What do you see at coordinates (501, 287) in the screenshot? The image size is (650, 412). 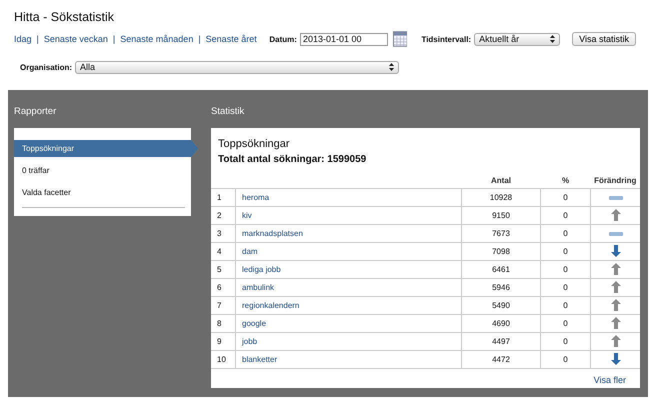 I see `count-cell: 5946` at bounding box center [501, 287].